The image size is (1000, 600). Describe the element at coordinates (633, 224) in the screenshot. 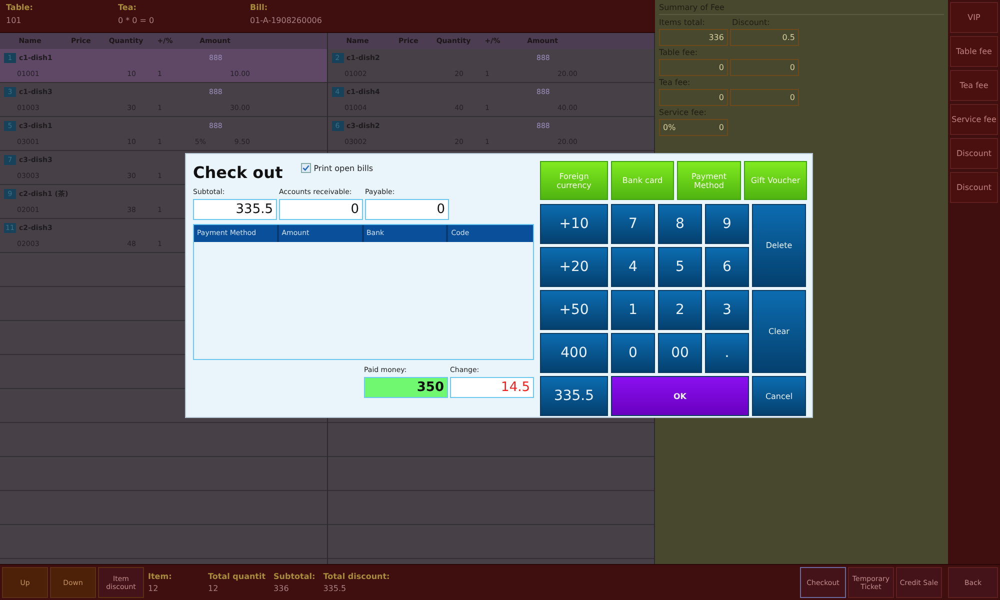

I see `keypad-key: 7` at that location.